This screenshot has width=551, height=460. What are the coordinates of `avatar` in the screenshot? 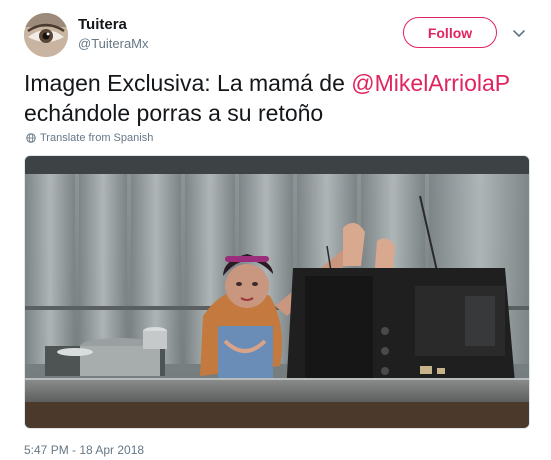 It's located at (46, 35).